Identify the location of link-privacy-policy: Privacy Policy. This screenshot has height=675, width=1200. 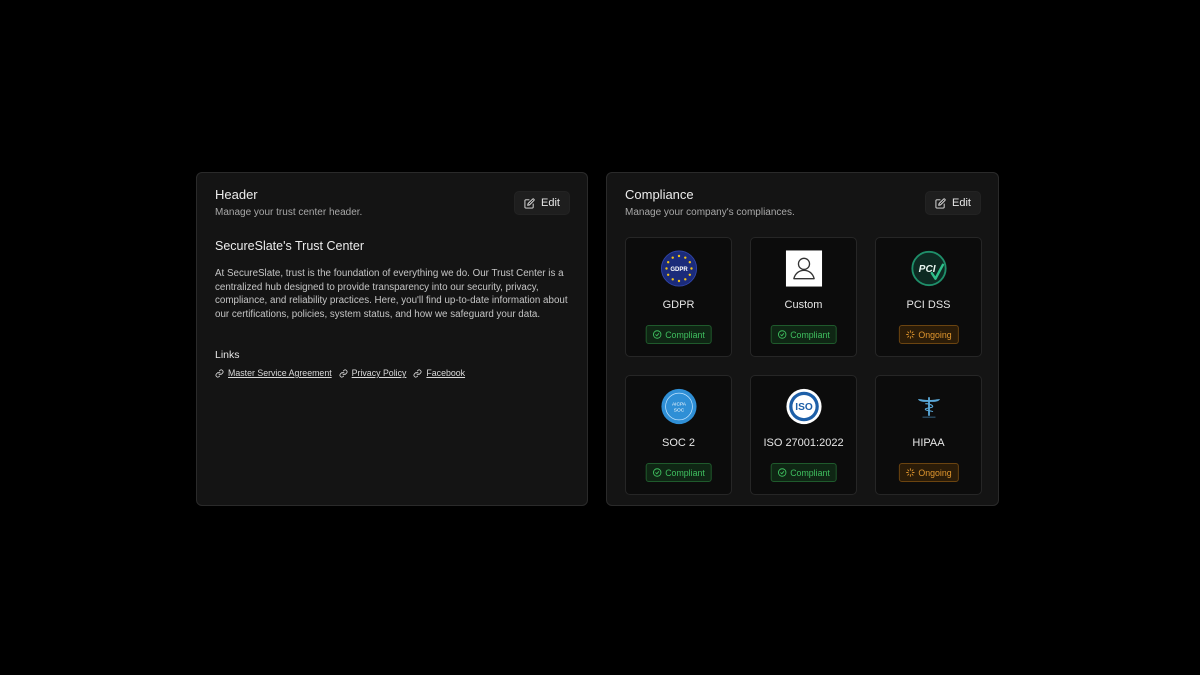
(373, 373).